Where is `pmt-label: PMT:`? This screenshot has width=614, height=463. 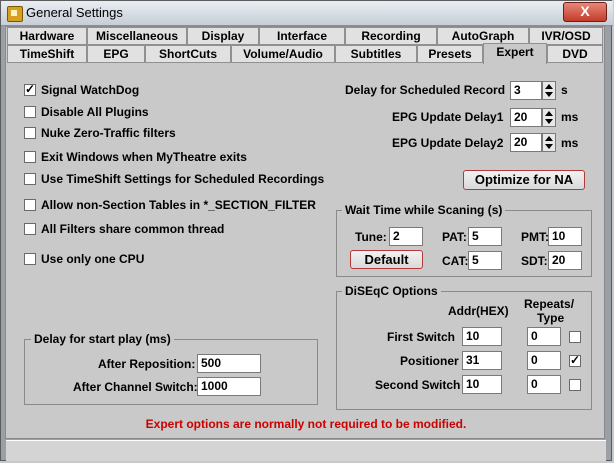
pmt-label: PMT: is located at coordinates (535, 237).